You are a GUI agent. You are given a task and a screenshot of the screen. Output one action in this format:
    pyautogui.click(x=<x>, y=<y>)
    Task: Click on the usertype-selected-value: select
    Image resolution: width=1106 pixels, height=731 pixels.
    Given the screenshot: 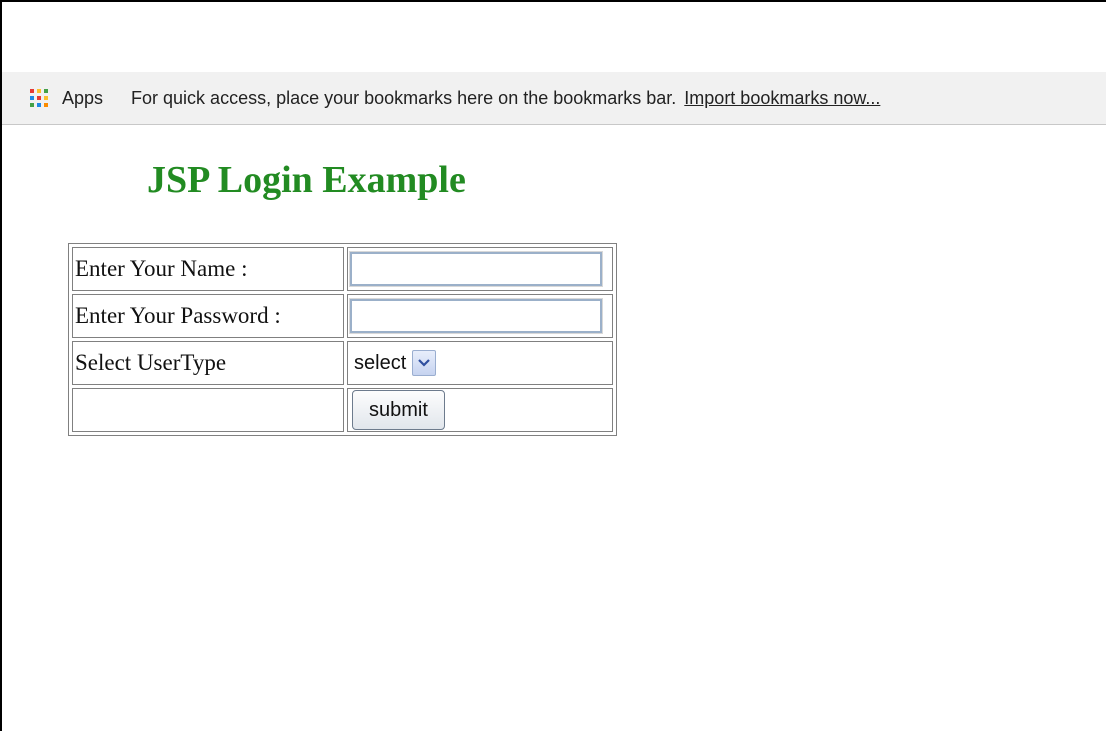 What is the action you would take?
    pyautogui.click(x=380, y=362)
    